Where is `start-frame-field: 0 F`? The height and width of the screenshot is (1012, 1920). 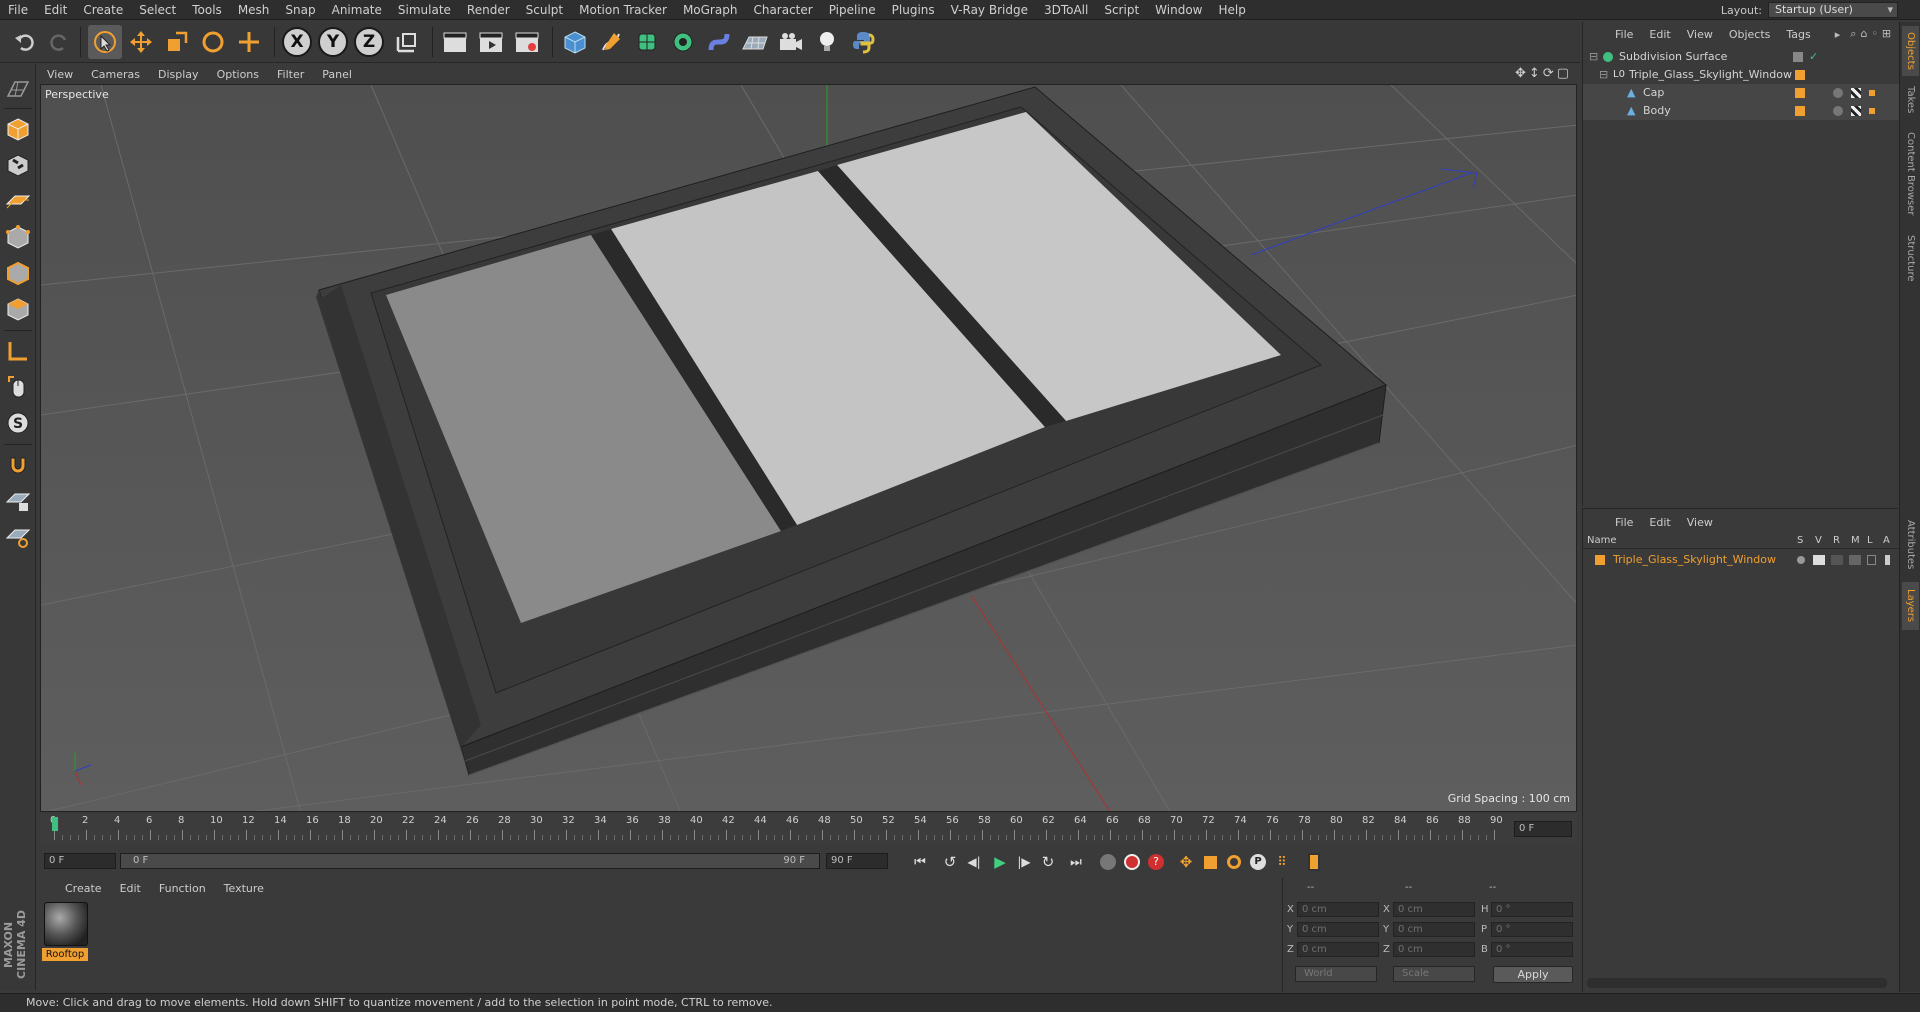 start-frame-field: 0 F is located at coordinates (80, 861).